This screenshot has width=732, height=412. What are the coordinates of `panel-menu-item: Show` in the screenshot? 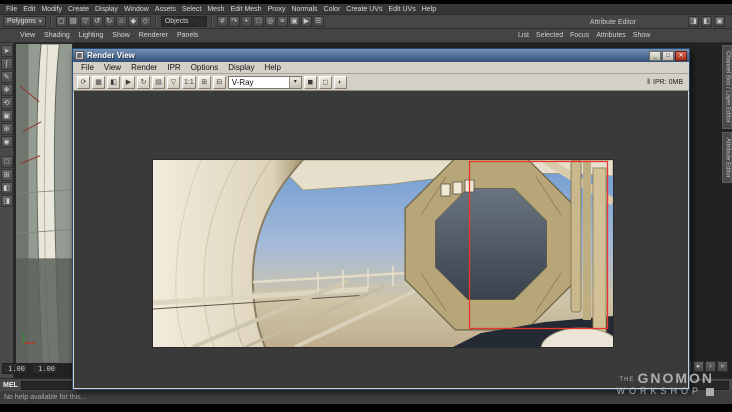 It's located at (121, 35).